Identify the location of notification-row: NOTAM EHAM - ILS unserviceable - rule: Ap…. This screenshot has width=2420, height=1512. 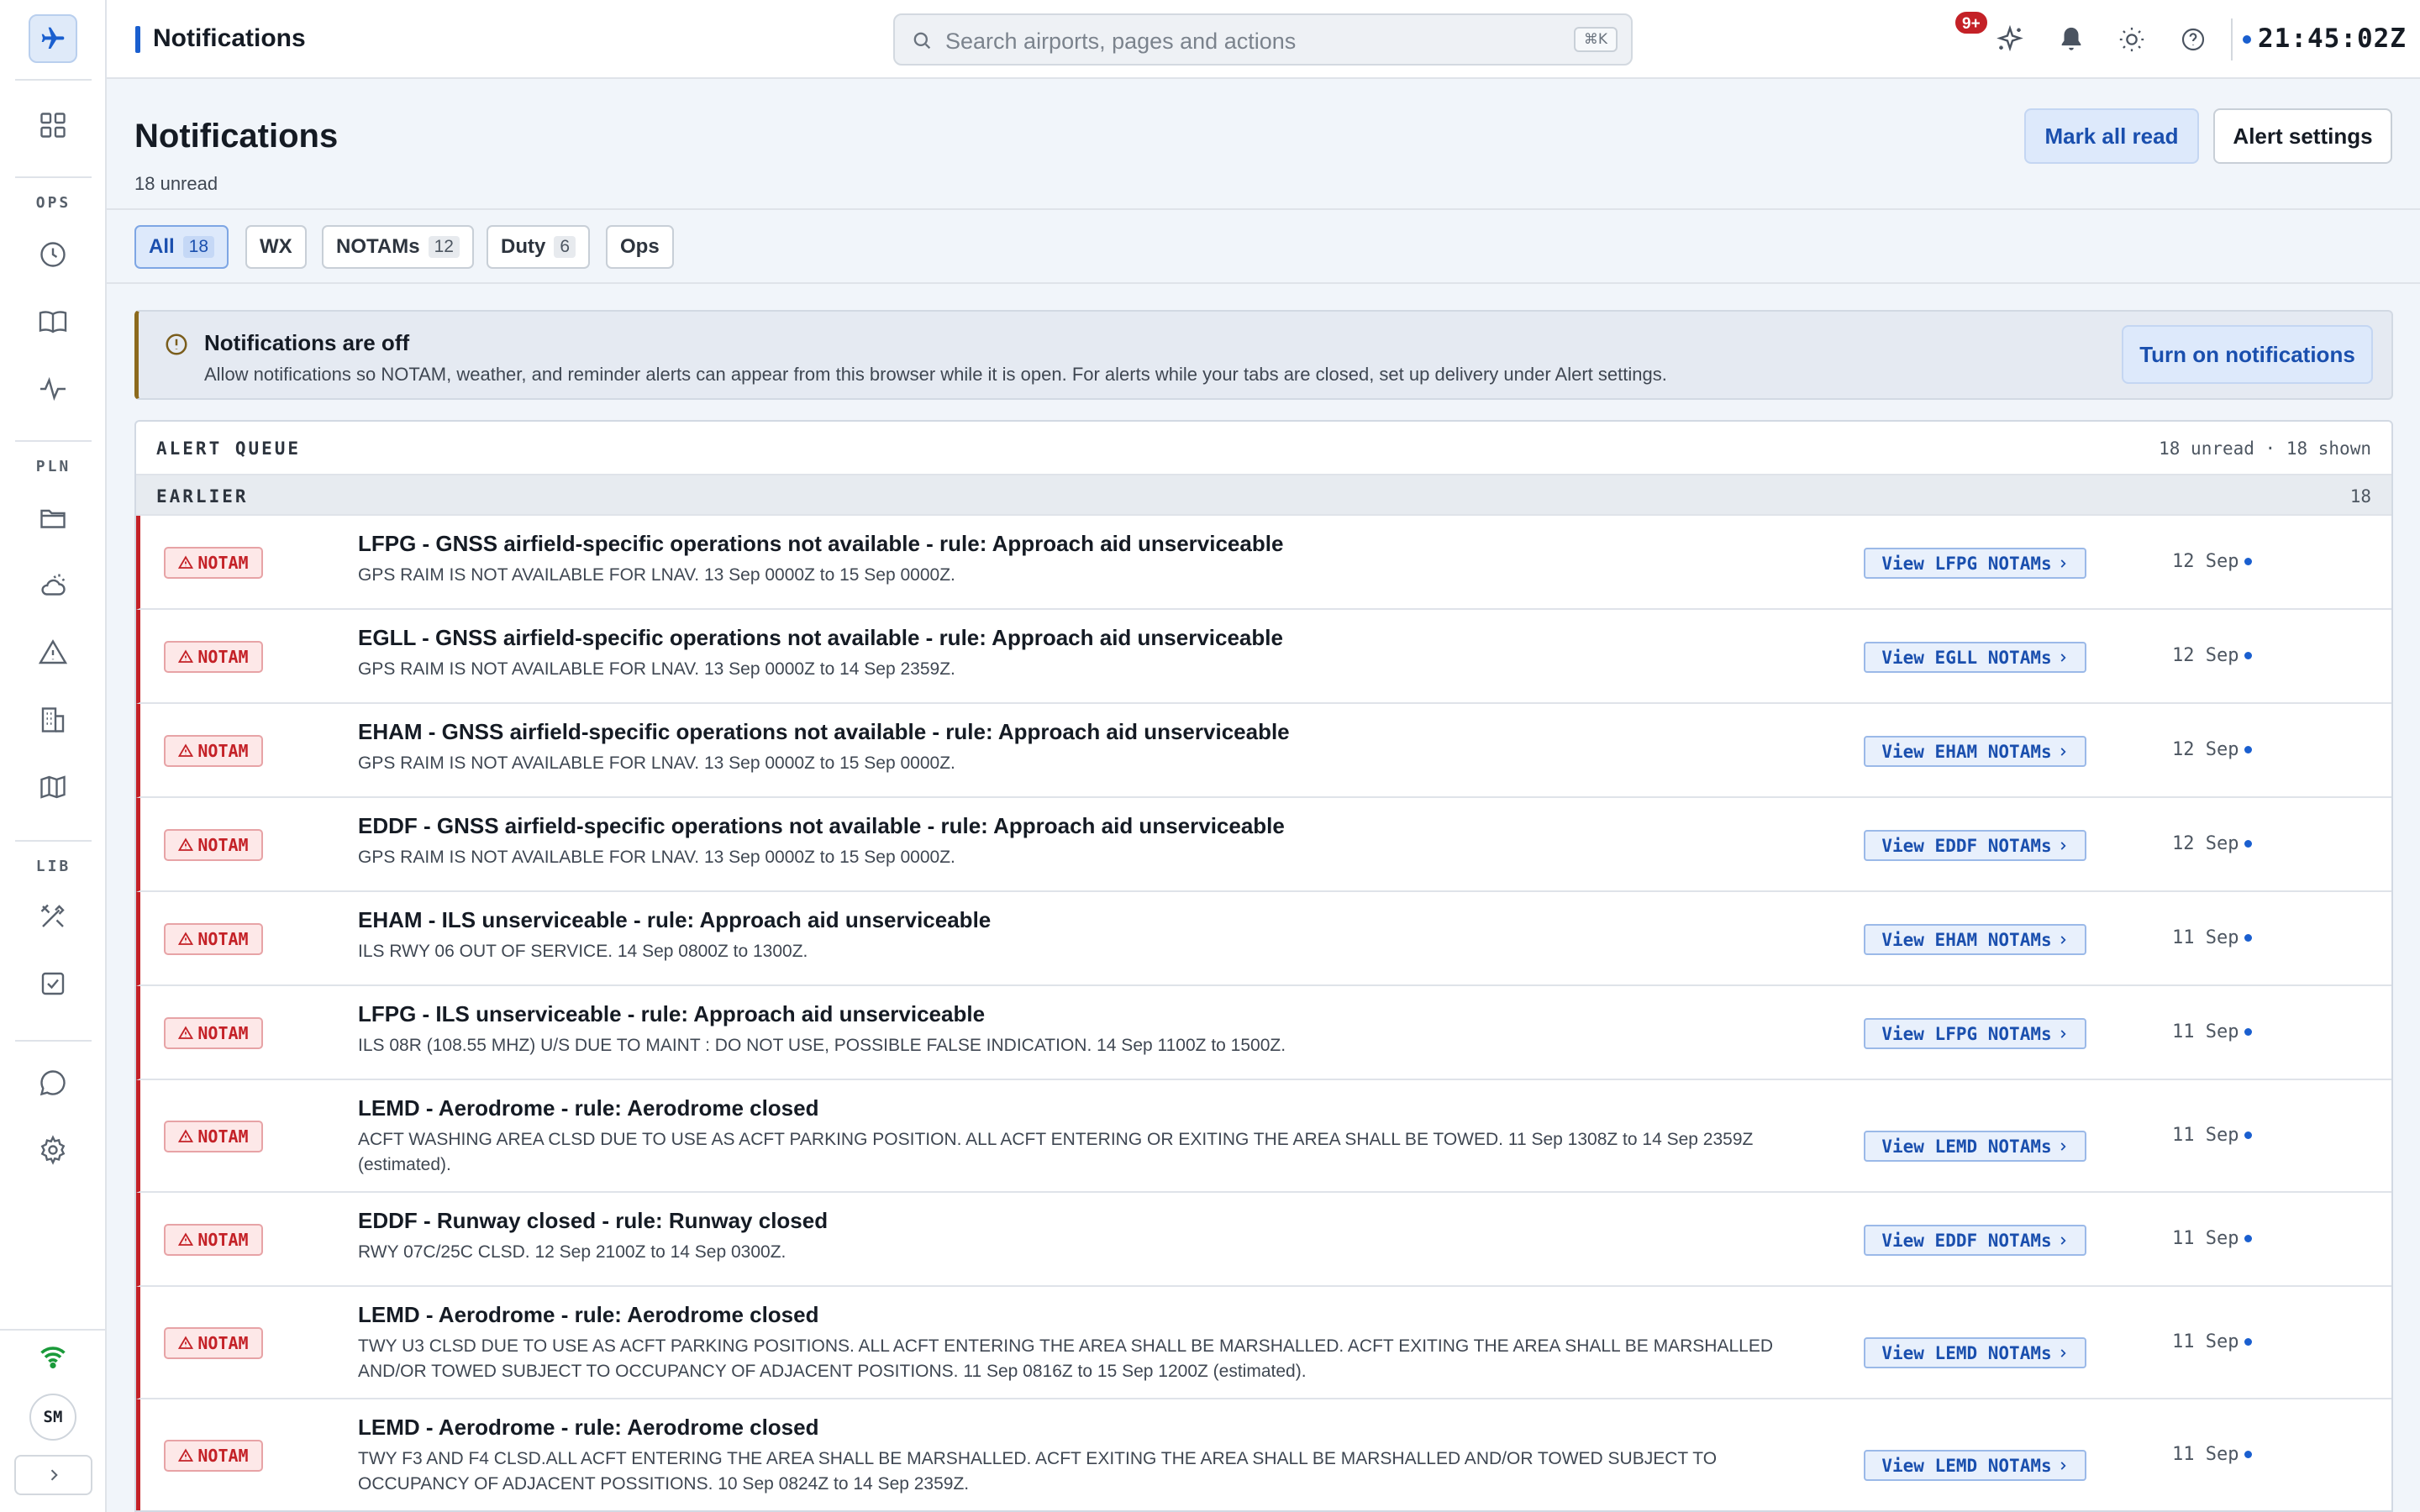
(1263, 939).